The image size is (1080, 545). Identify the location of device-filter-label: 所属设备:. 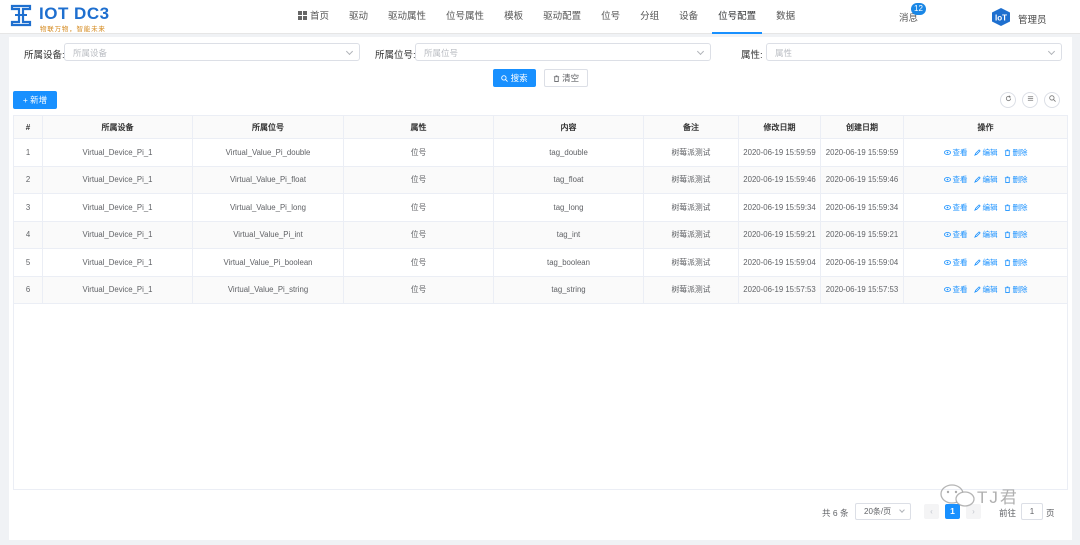
(44, 55).